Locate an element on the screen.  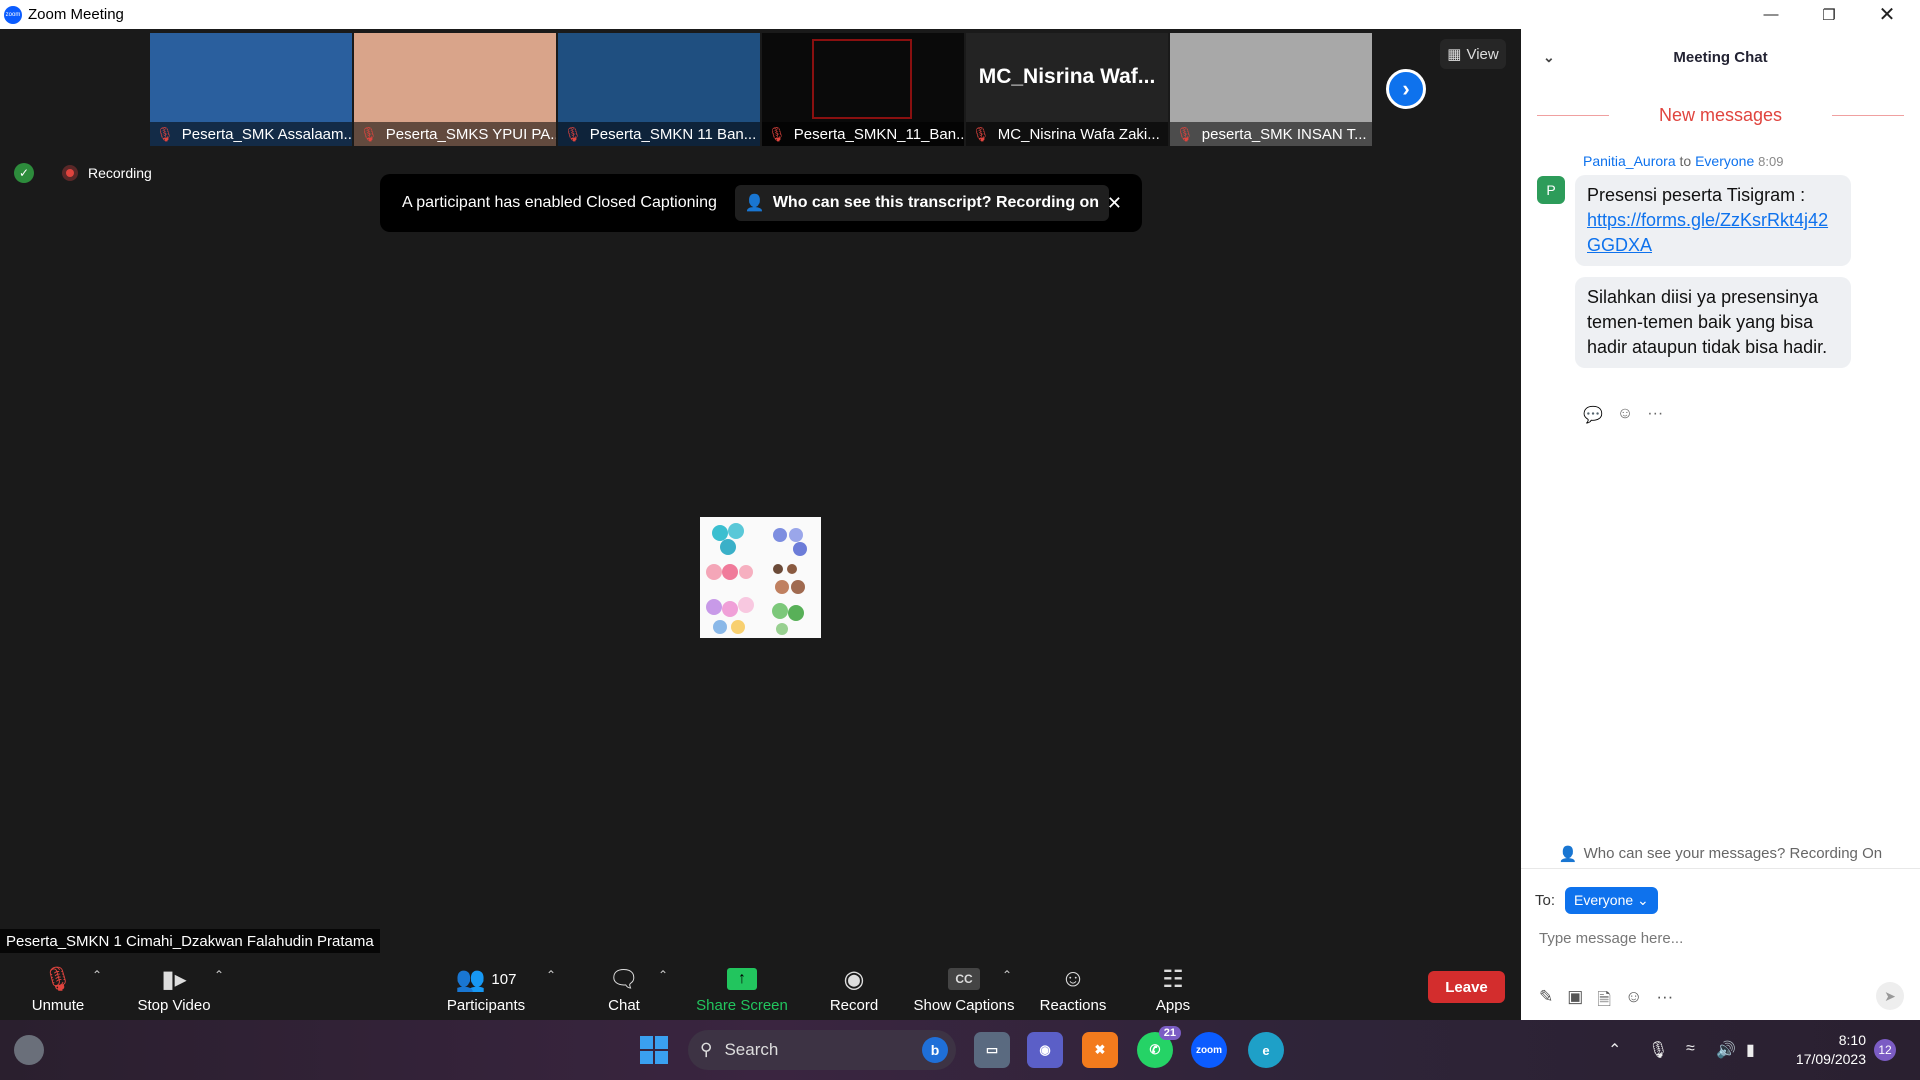
record-button: ◉ Record is located at coordinates (854, 989).